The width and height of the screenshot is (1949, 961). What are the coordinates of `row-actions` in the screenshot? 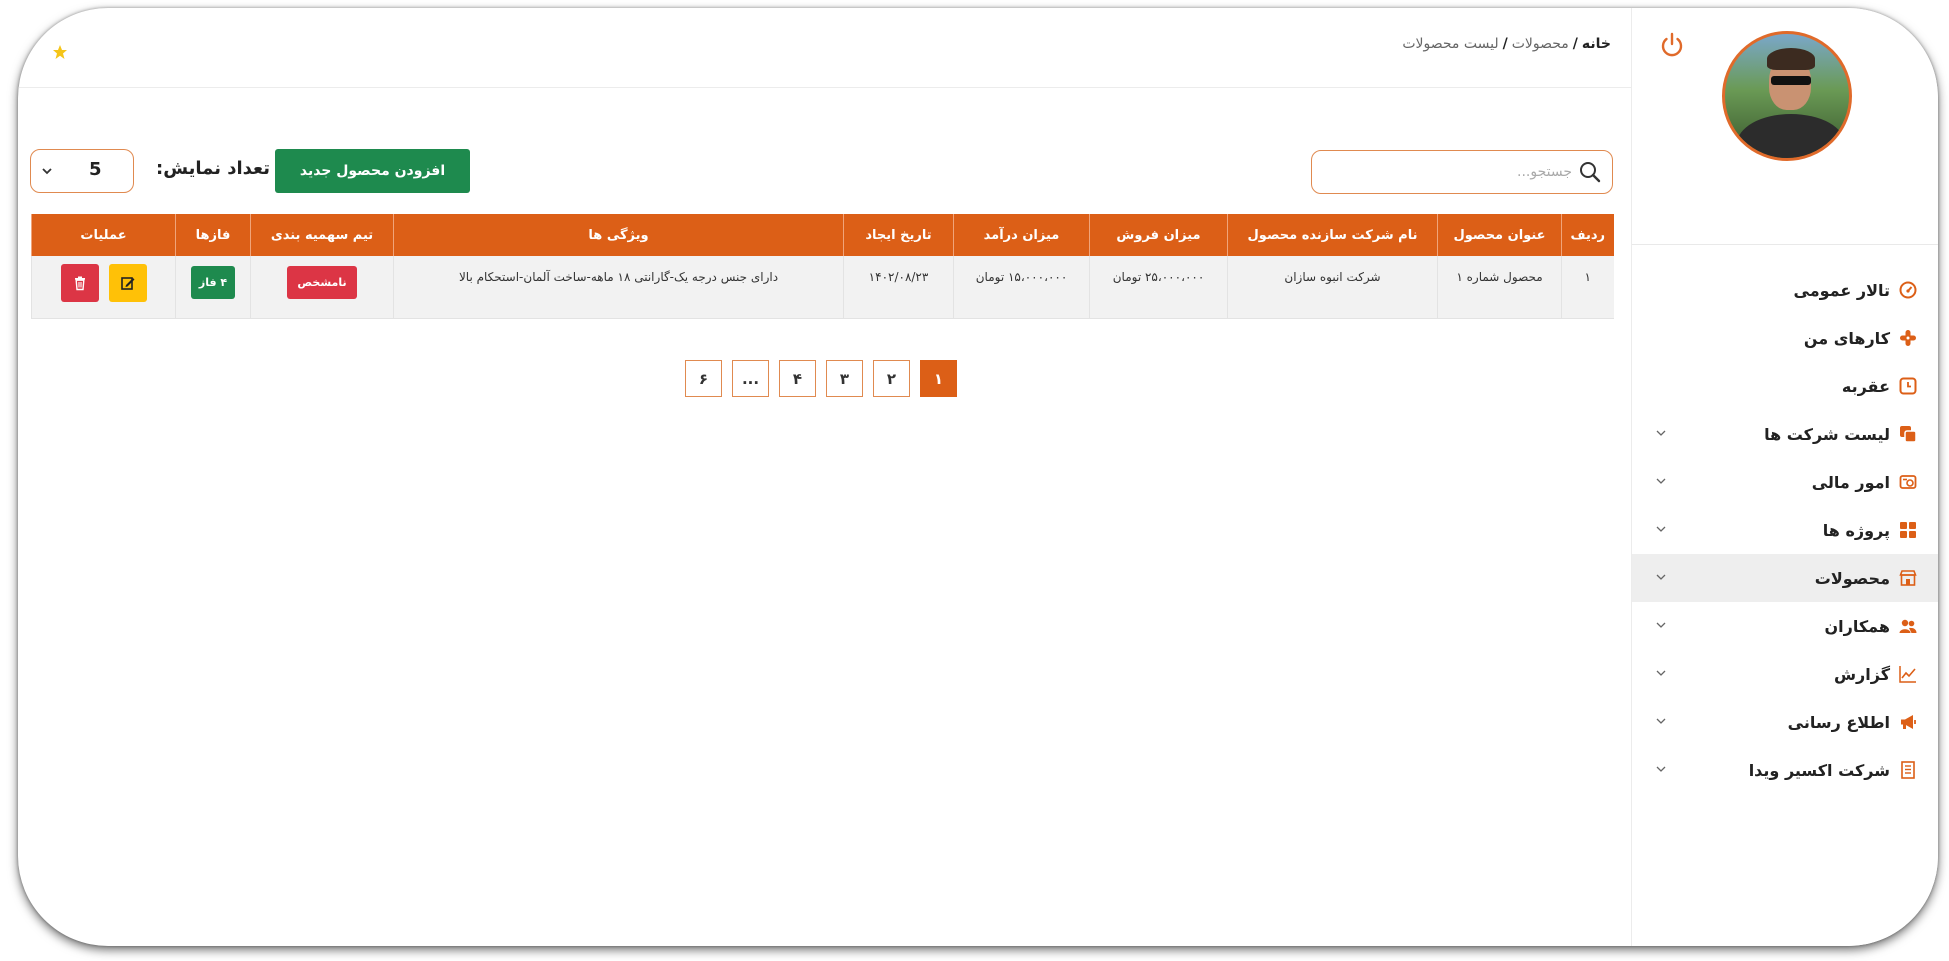 It's located at (103, 283).